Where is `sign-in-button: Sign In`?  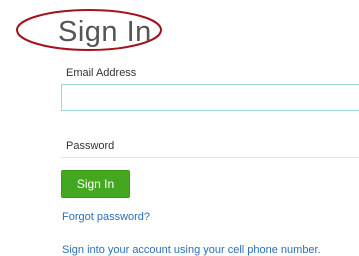
sign-in-button: Sign In is located at coordinates (95, 184).